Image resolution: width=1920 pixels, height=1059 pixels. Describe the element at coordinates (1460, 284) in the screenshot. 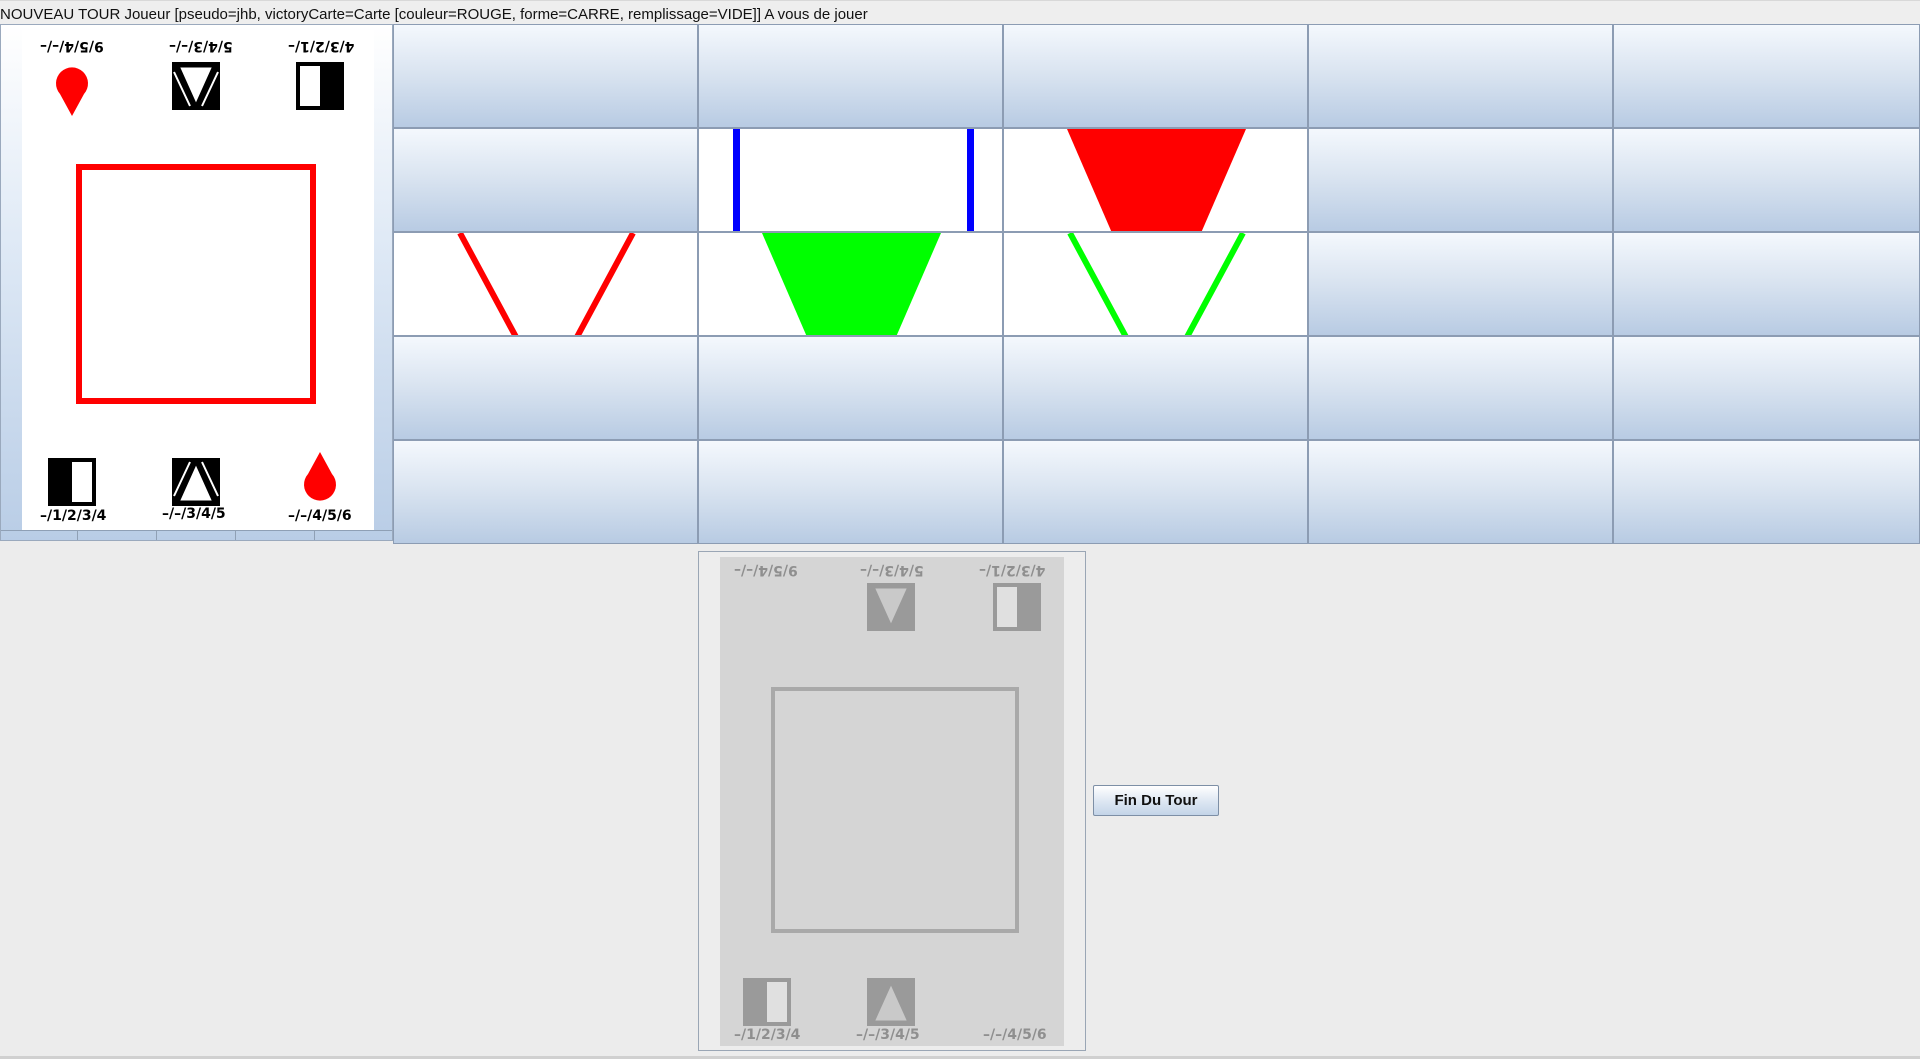

I see `board-cell-r2-c3` at that location.